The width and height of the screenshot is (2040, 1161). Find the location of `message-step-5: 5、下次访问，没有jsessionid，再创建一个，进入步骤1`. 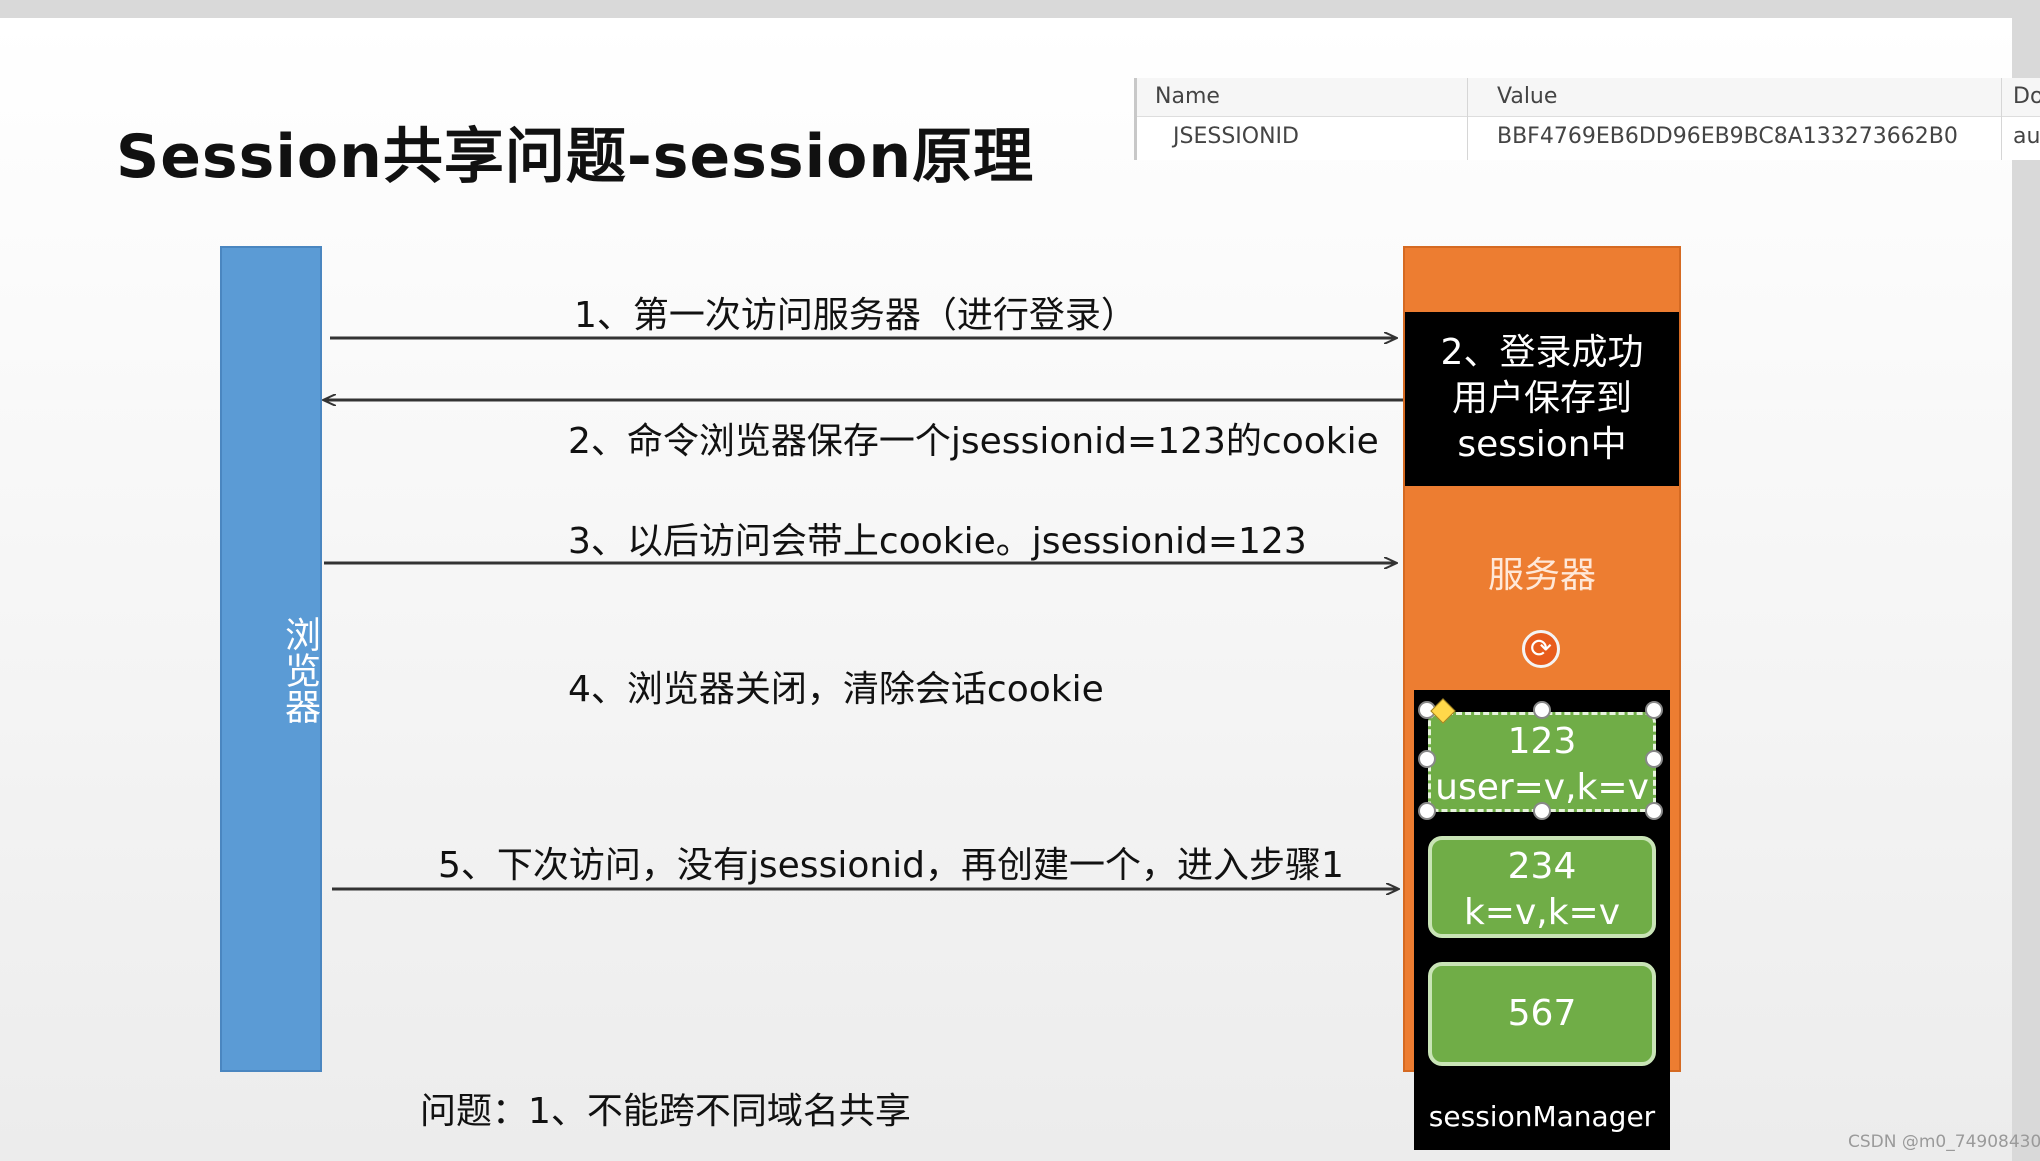

message-step-5: 5、下次访问，没有jsessionid，再创建一个，进入步骤1 is located at coordinates (891, 865).